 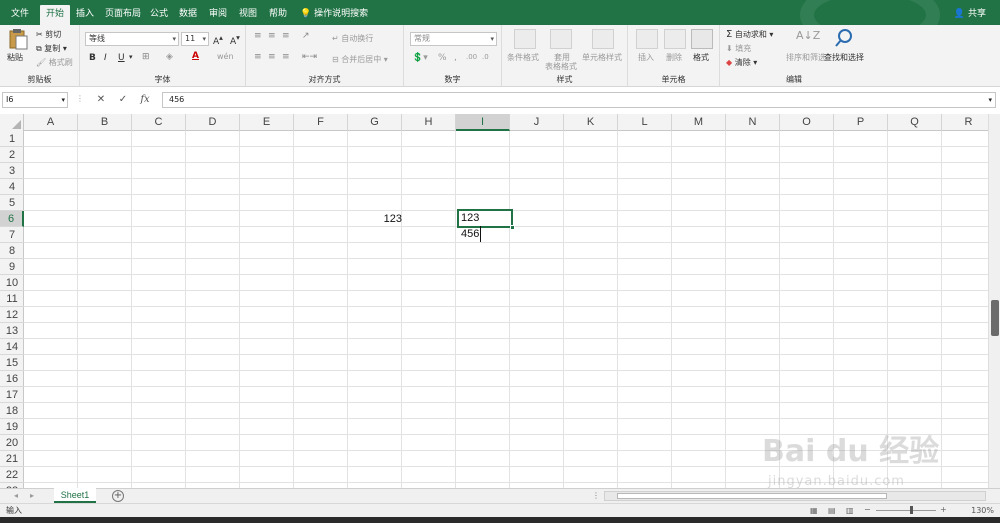 I want to click on column-header-l: L, so click(x=645, y=122).